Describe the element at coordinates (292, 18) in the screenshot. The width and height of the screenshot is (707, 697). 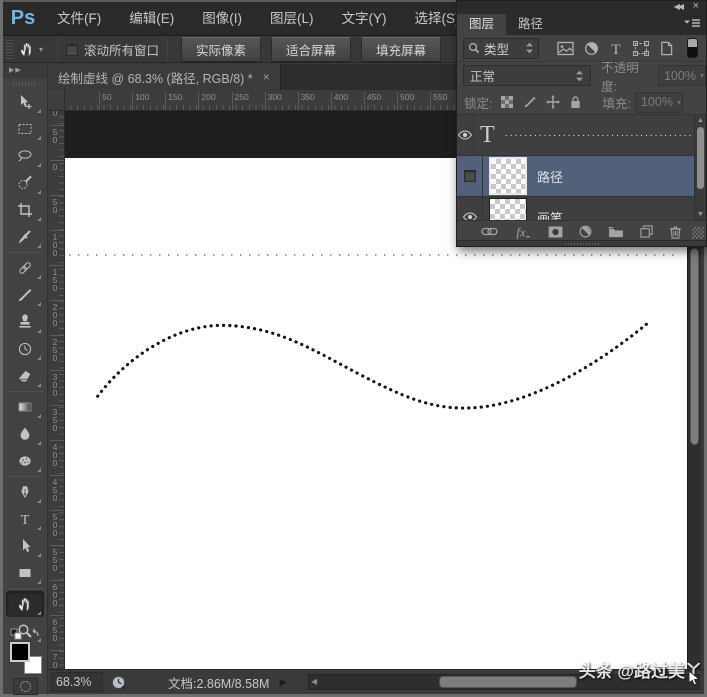
I see `menu-item-3: 图层(L)` at that location.